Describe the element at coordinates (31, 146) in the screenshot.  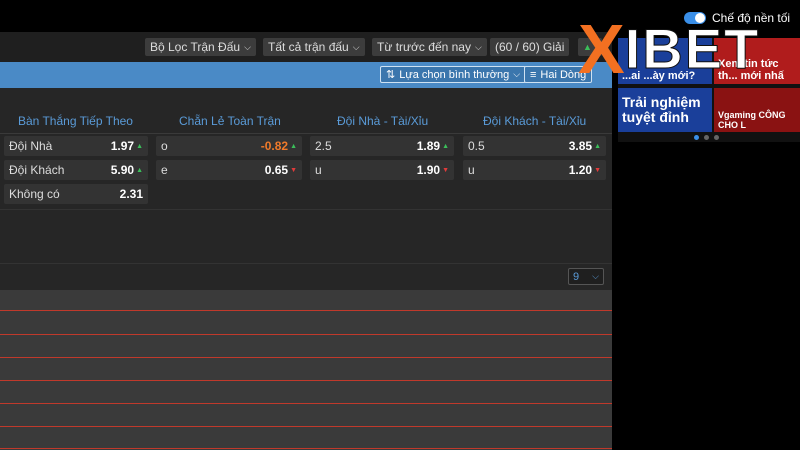
I see `odds-label: Đội Nhà` at that location.